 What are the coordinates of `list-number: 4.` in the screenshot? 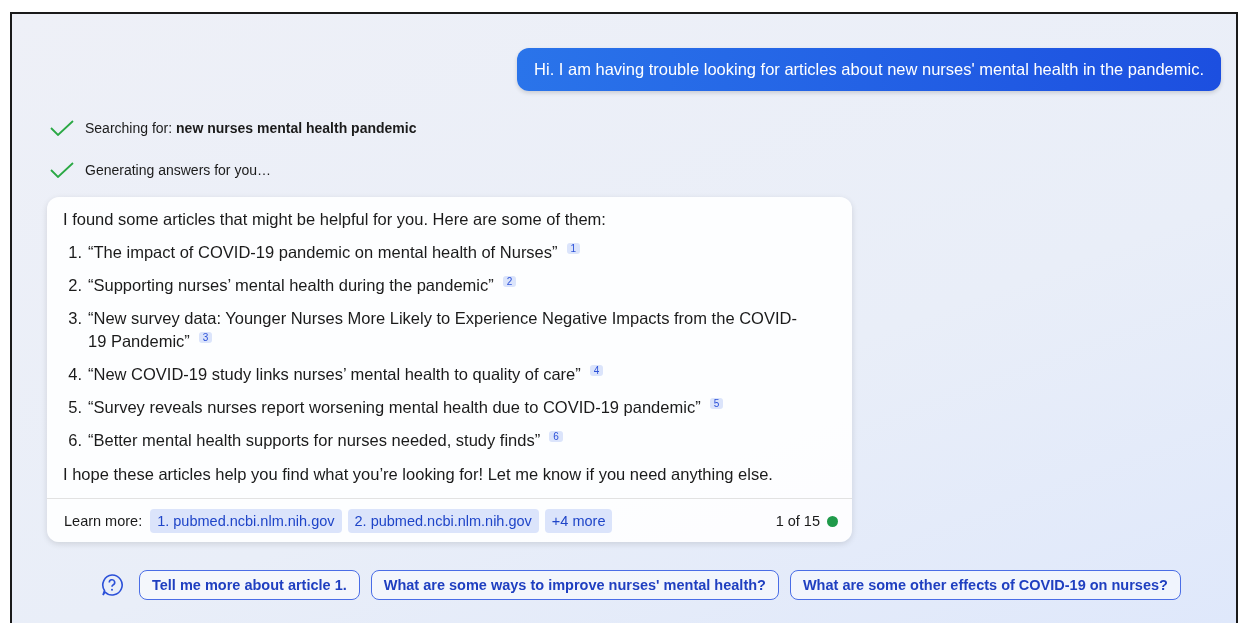 It's located at (75, 374).